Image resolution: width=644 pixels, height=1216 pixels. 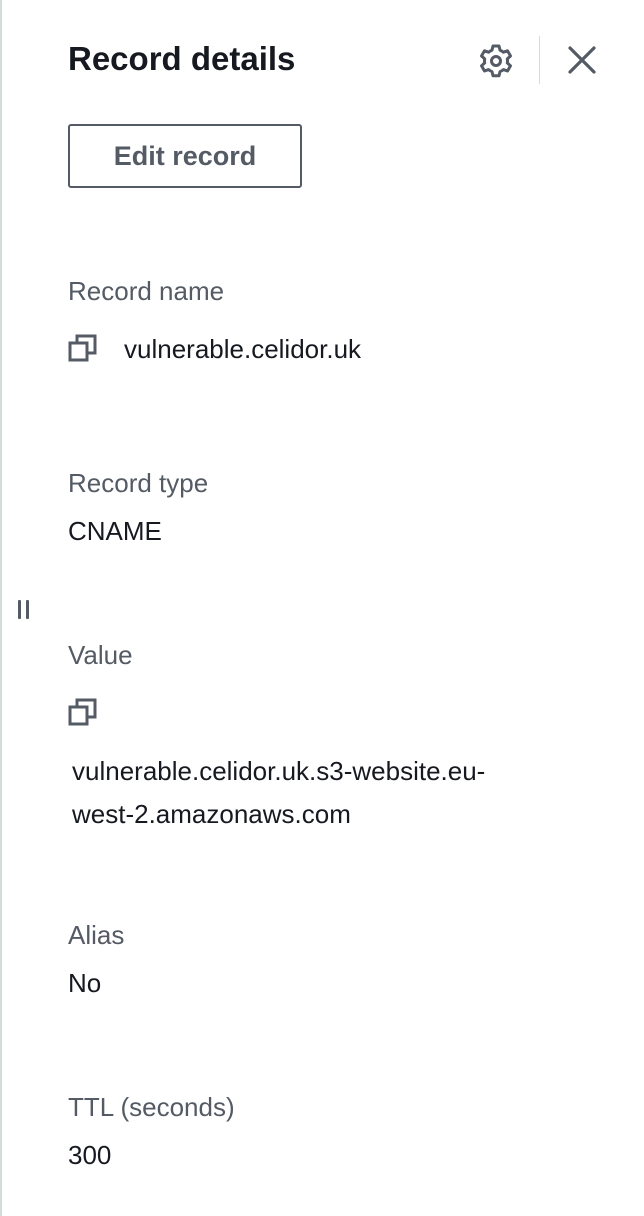 What do you see at coordinates (539, 60) in the screenshot?
I see `header-divider` at bounding box center [539, 60].